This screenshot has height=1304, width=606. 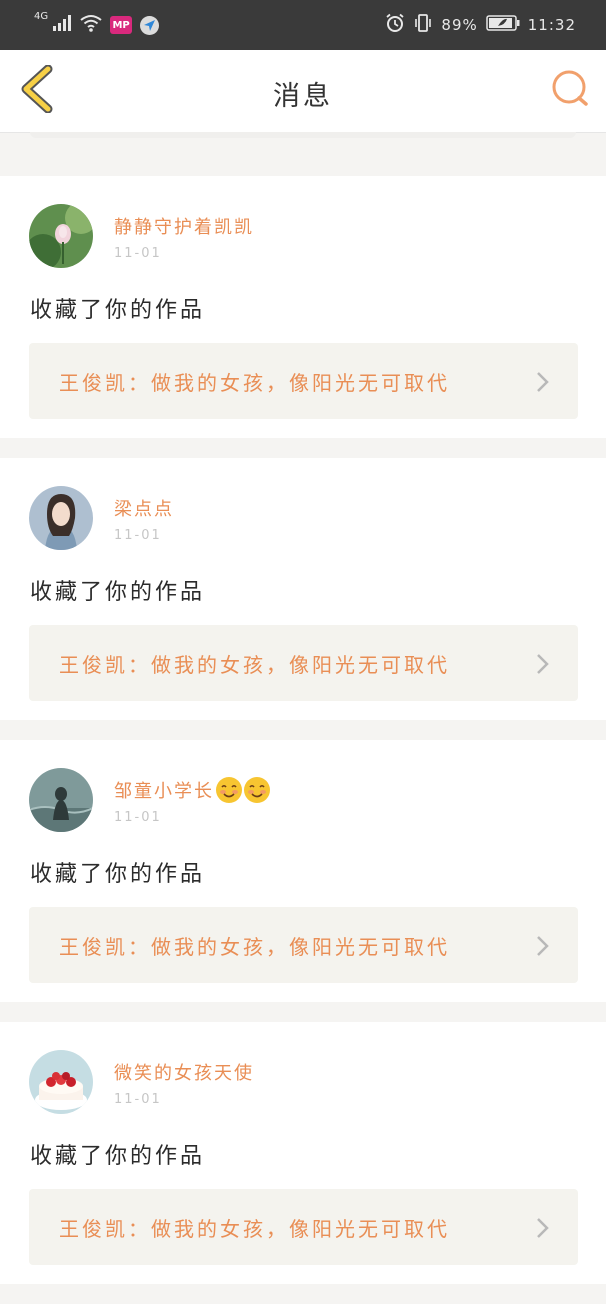 What do you see at coordinates (423, 25) in the screenshot?
I see `vibrate-icon` at bounding box center [423, 25].